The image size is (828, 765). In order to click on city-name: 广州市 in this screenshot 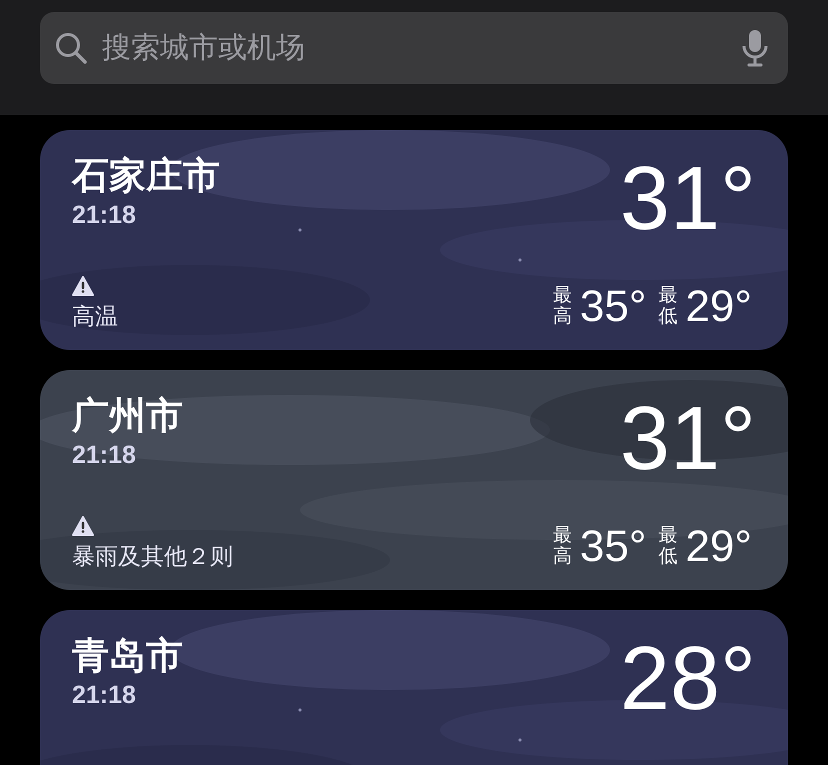, I will do `click(128, 416)`.